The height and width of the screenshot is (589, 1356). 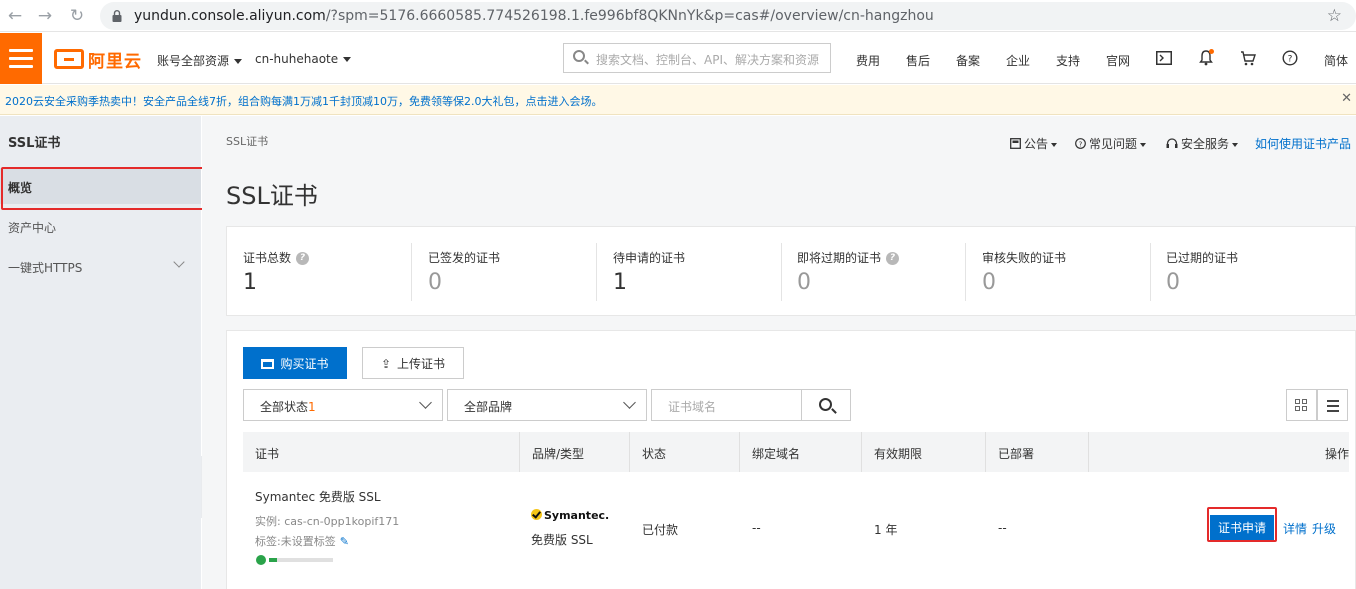 What do you see at coordinates (697, 58) in the screenshot?
I see `global-search-input: 搜索文档、控制台、API、解决方案和资源` at bounding box center [697, 58].